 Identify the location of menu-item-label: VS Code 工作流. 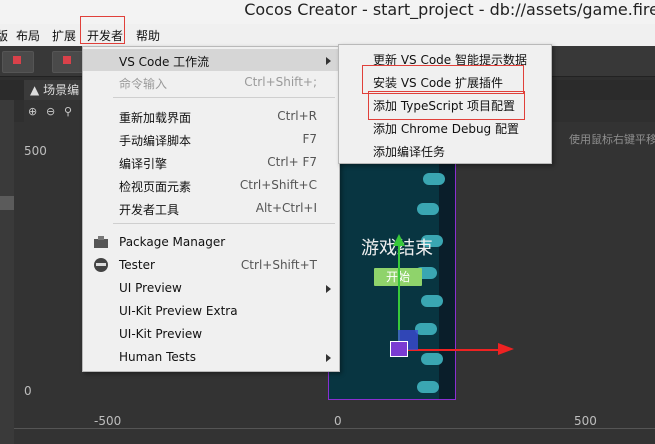
(164, 62).